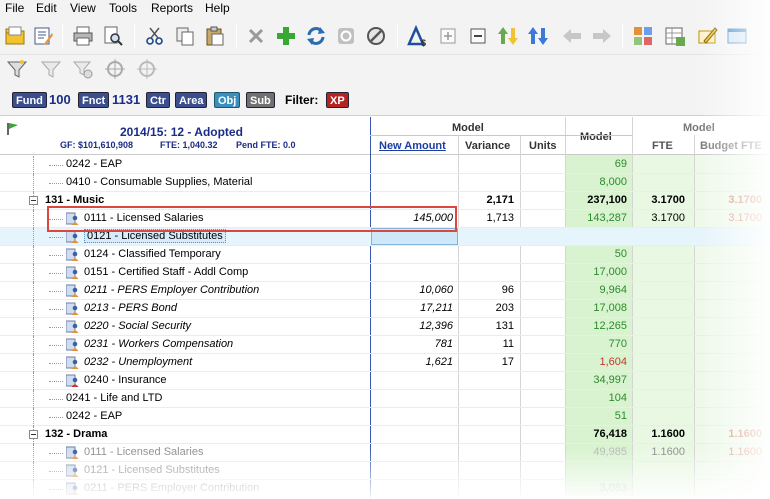 The width and height of the screenshot is (770, 499). Describe the element at coordinates (385, 345) in the screenshot. I see `table-row: 0231 - Workers Compensation 781 11 770` at that location.